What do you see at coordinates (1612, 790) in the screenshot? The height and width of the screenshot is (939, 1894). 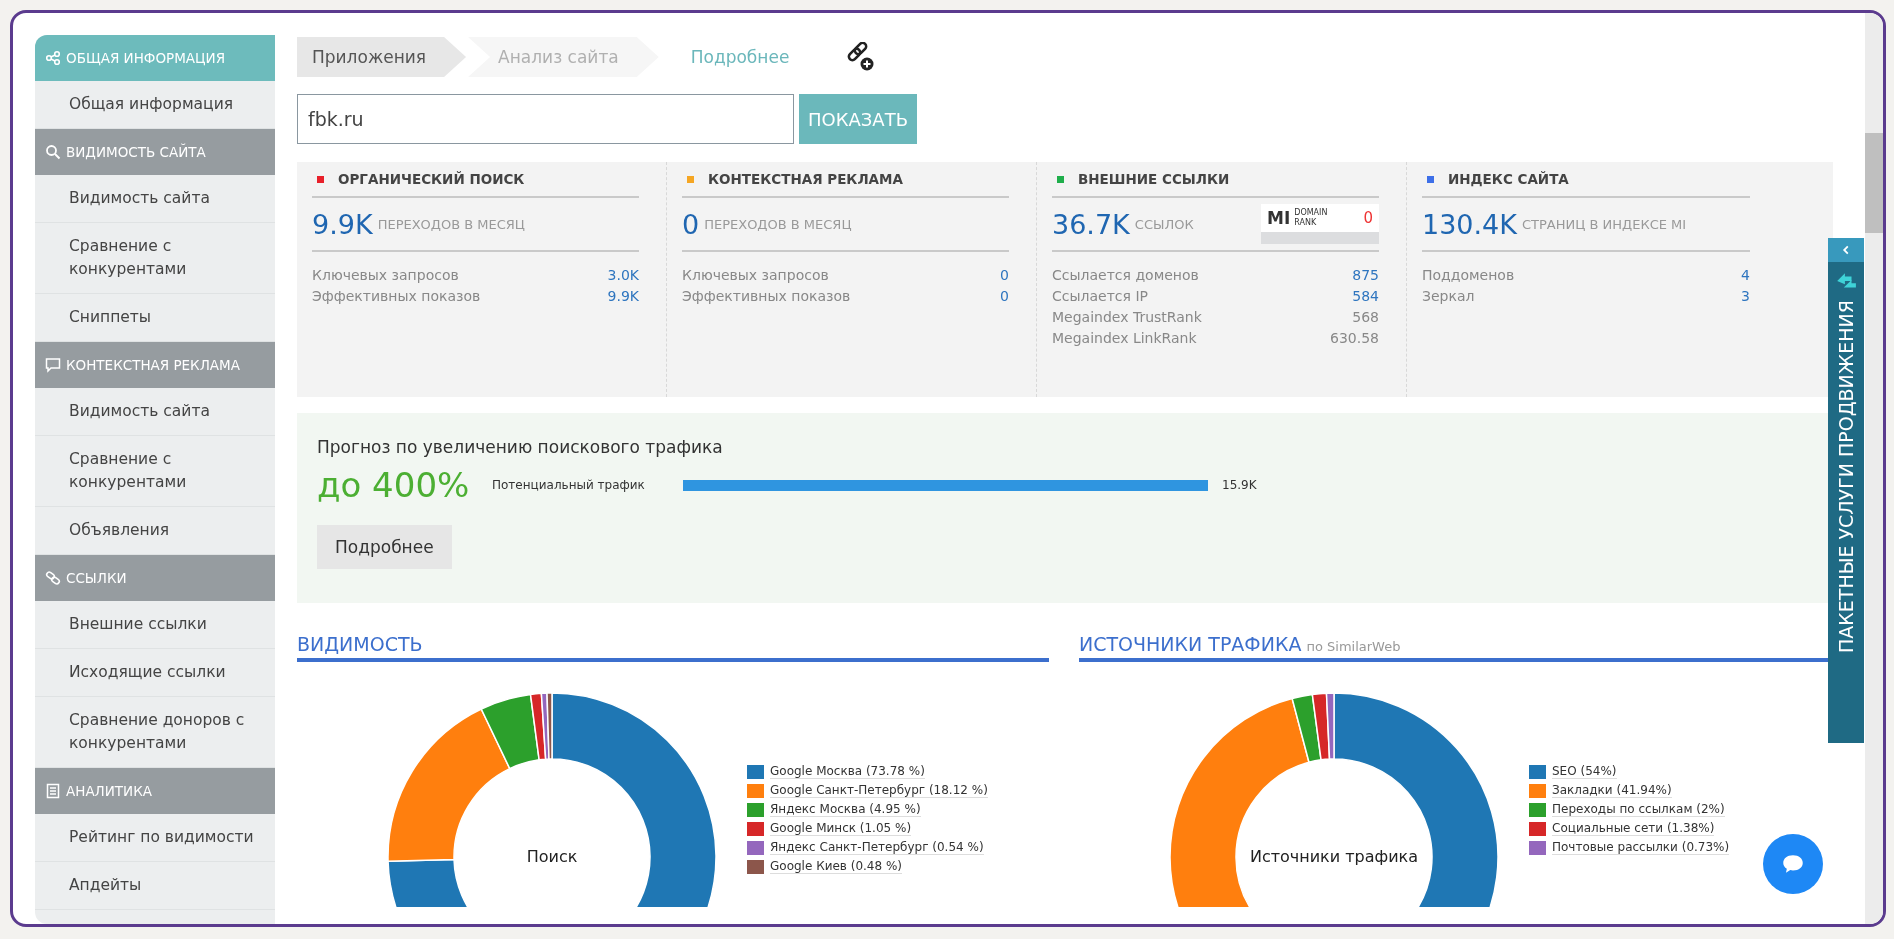 I see `legend-label: Закладки (41.94%)` at bounding box center [1612, 790].